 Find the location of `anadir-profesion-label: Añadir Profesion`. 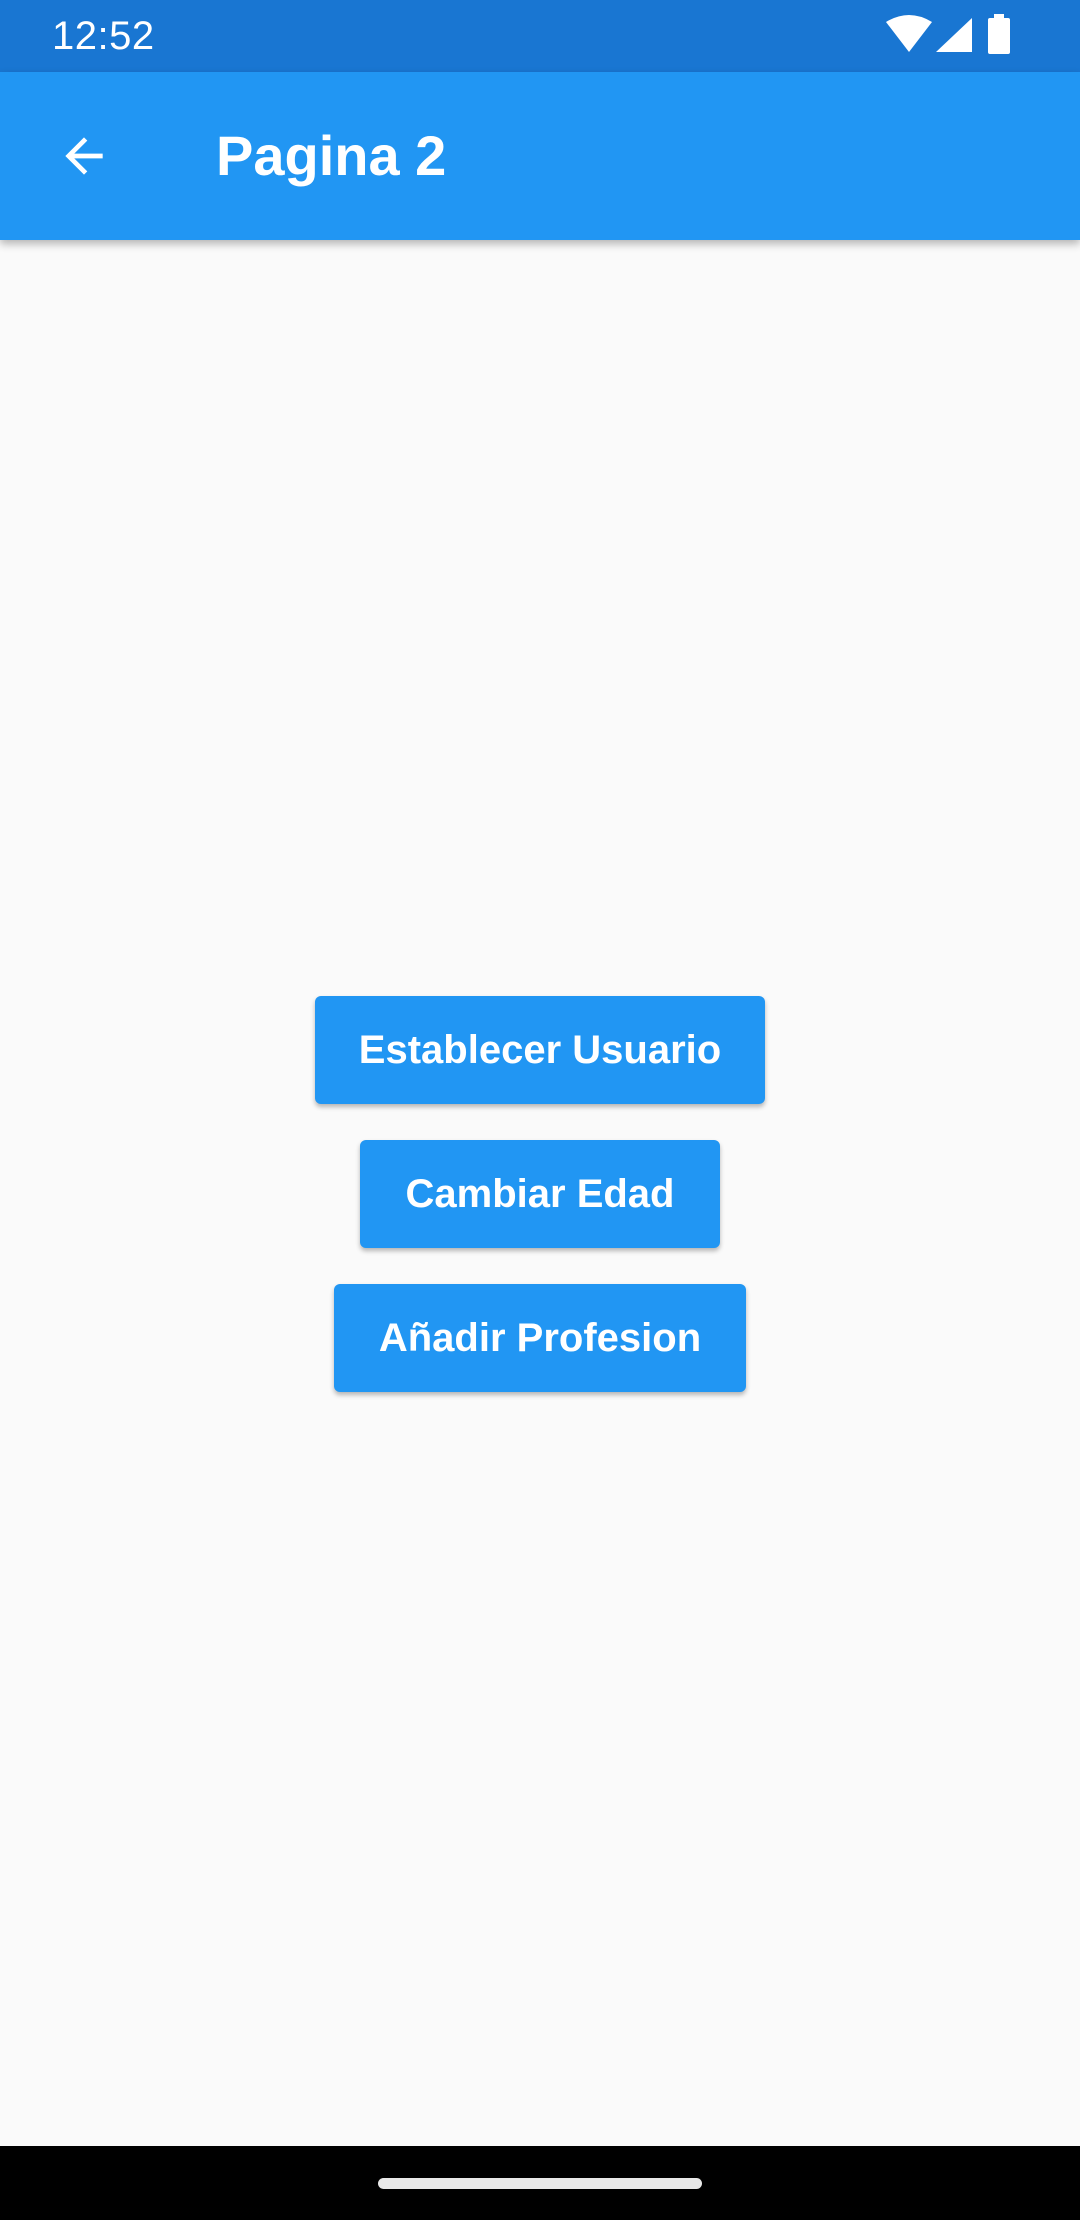

anadir-profesion-label: Añadir Profesion is located at coordinates (540, 1337).